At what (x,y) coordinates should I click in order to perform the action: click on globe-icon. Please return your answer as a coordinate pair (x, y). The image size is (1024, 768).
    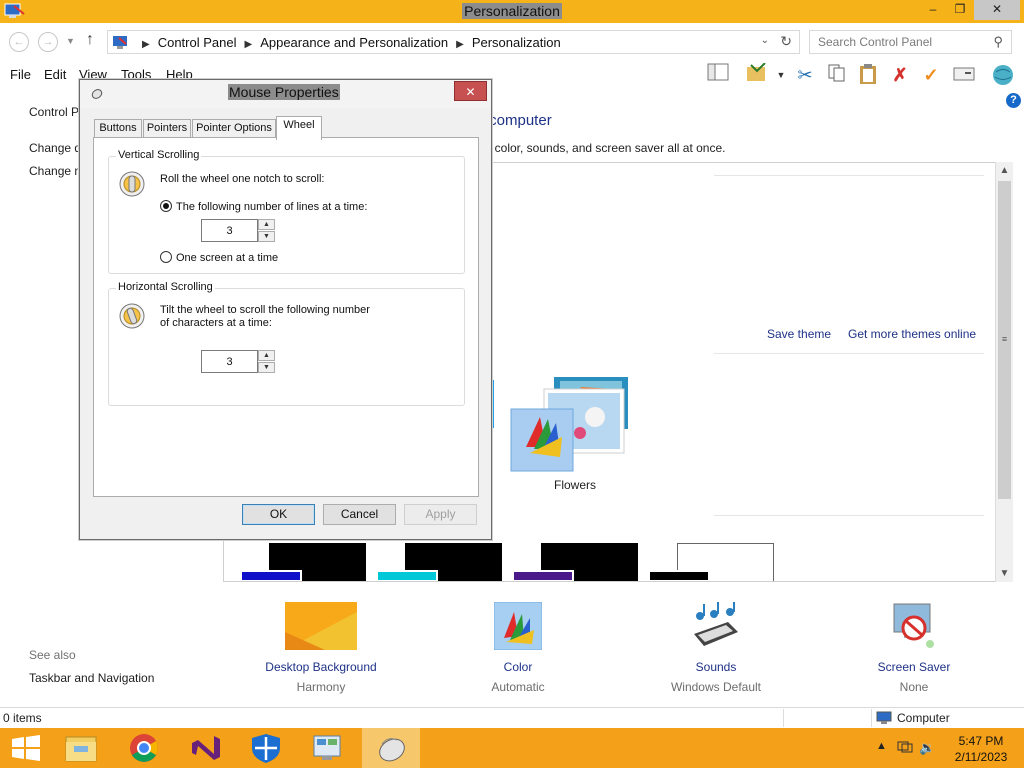
    Looking at the image, I should click on (1003, 75).